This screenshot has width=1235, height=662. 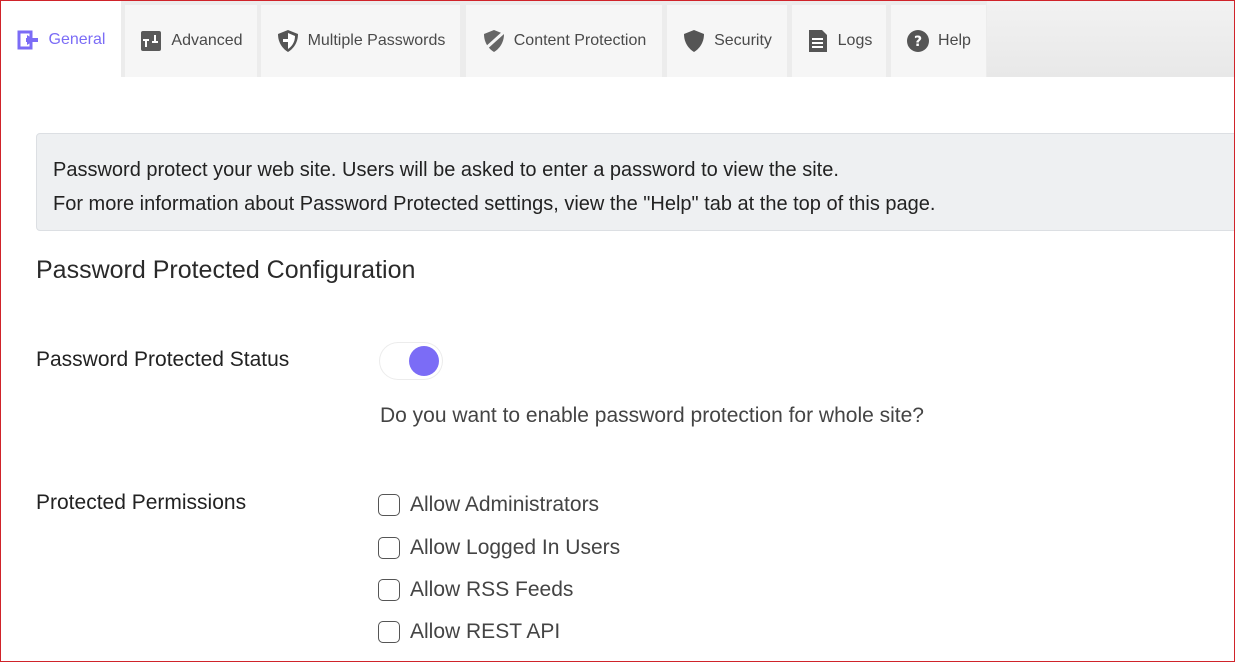 I want to click on tab-help: ? Help, so click(x=938, y=41).